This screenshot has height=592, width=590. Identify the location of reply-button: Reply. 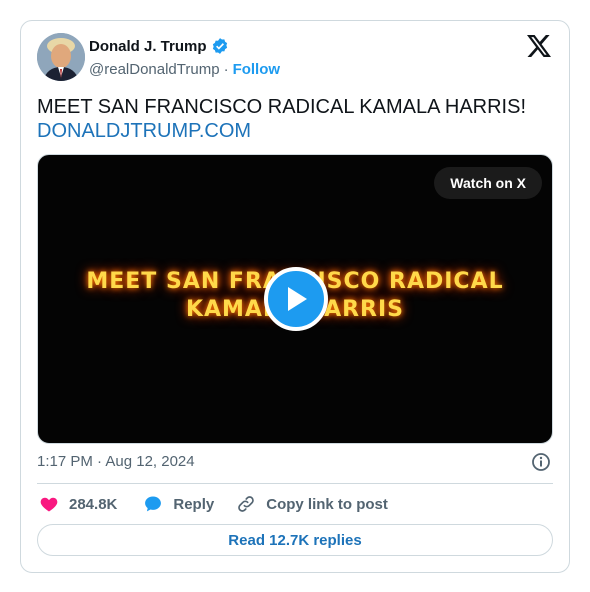
(178, 504).